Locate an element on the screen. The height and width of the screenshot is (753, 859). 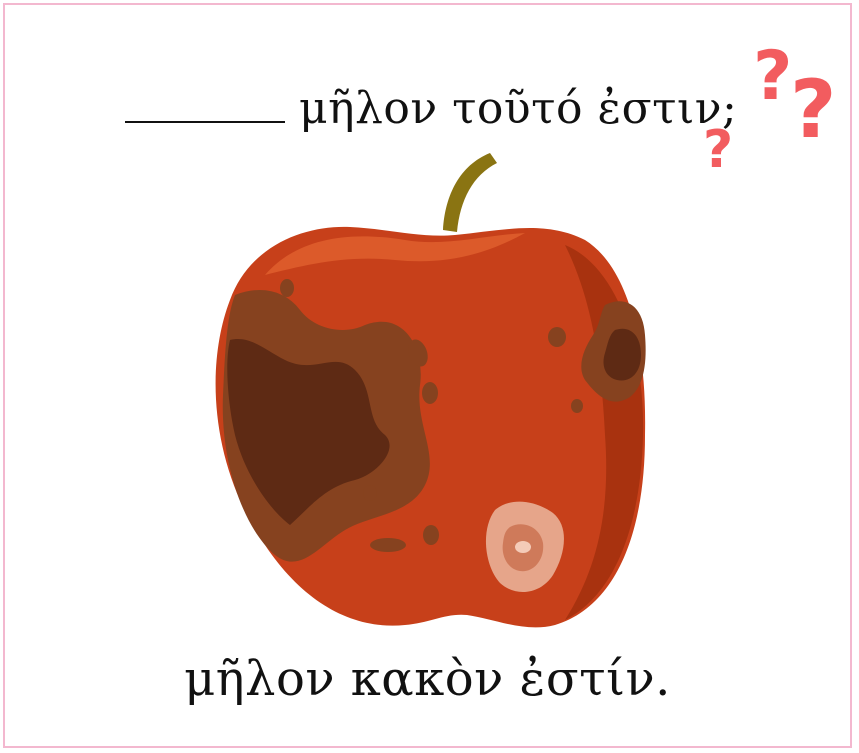
question-mark-icon: ? ? ? is located at coordinates (769, 110).